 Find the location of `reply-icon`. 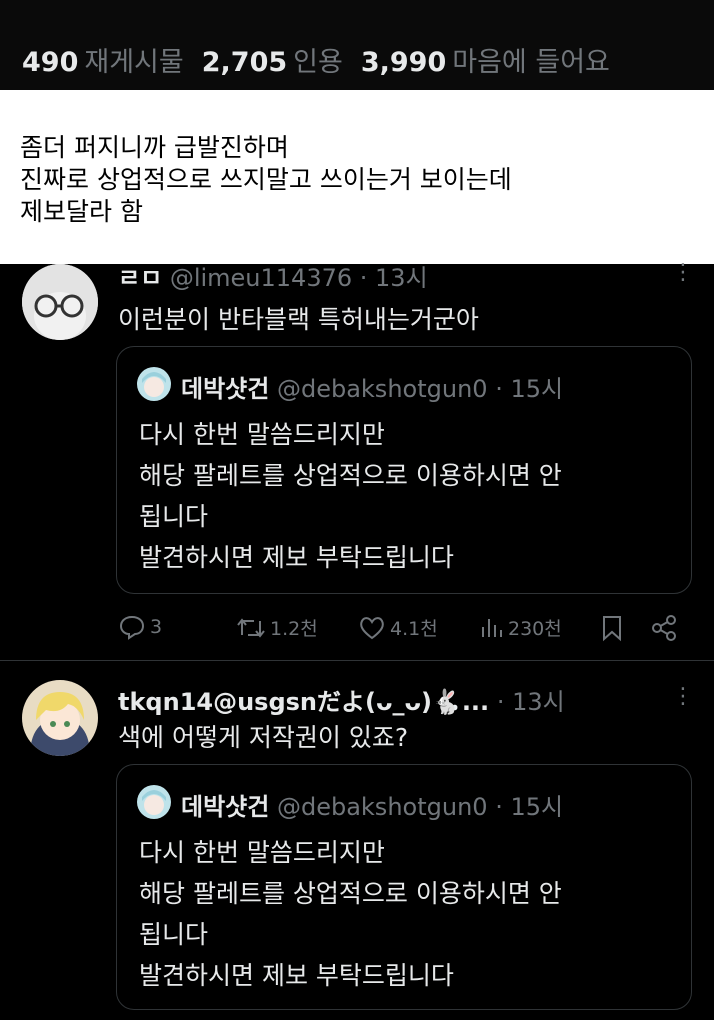

reply-icon is located at coordinates (132, 627).